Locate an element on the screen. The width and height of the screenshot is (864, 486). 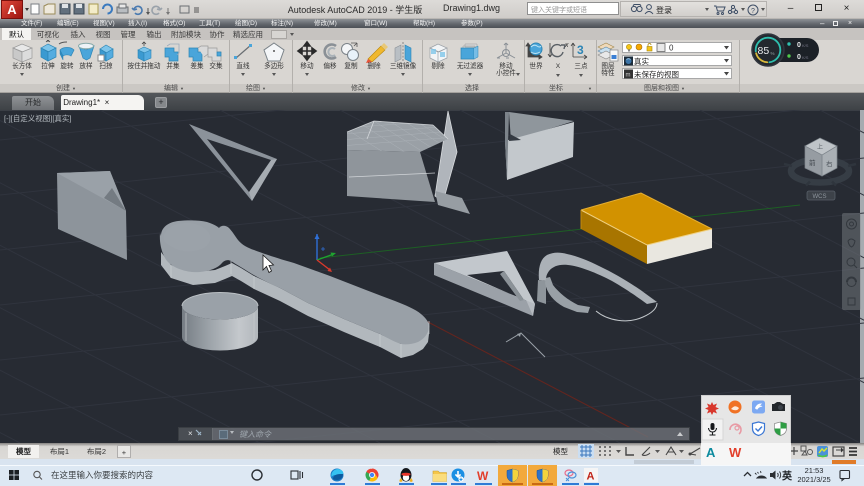
svg-text: 前 is located at coordinates (812, 162).